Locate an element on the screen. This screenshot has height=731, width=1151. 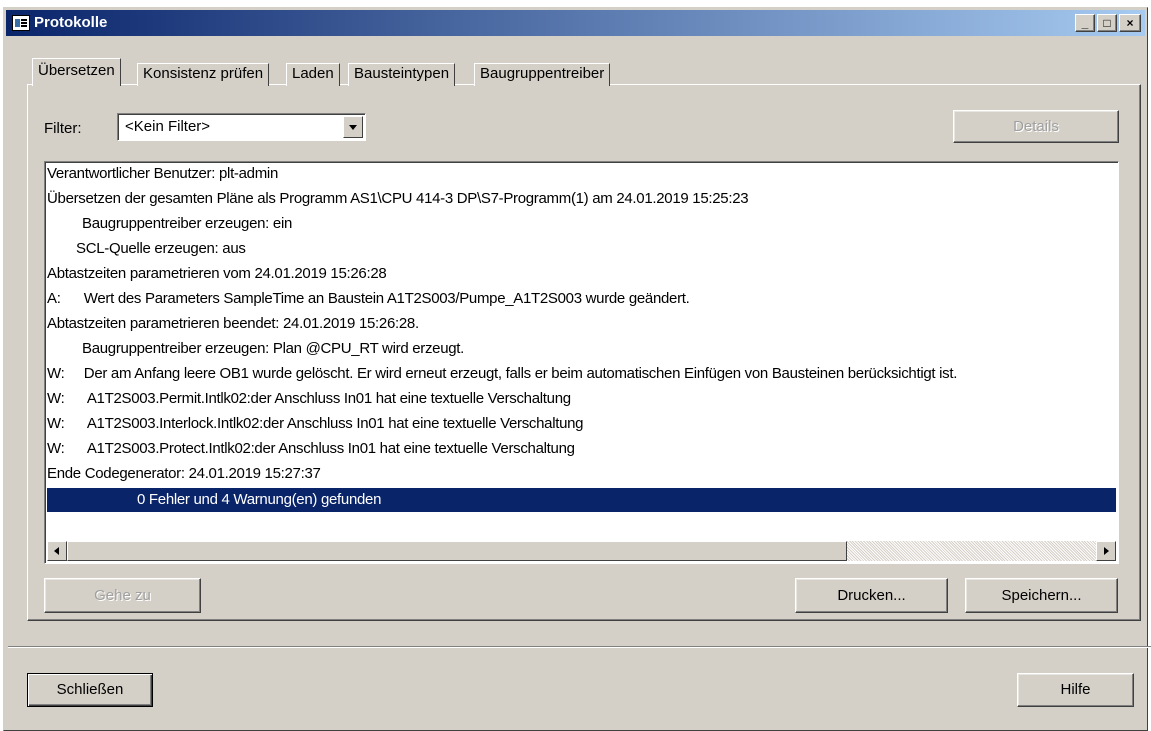
log-line: SCL-Quelle erzeugen: aus is located at coordinates (581, 249).